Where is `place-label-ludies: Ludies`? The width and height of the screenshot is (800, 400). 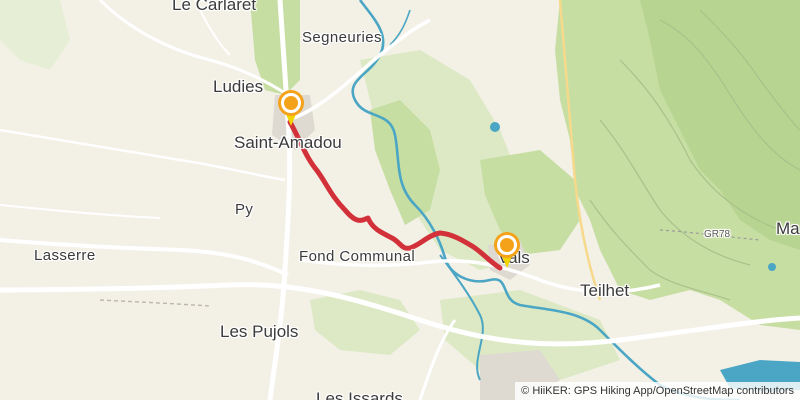
place-label-ludies: Ludies is located at coordinates (238, 86).